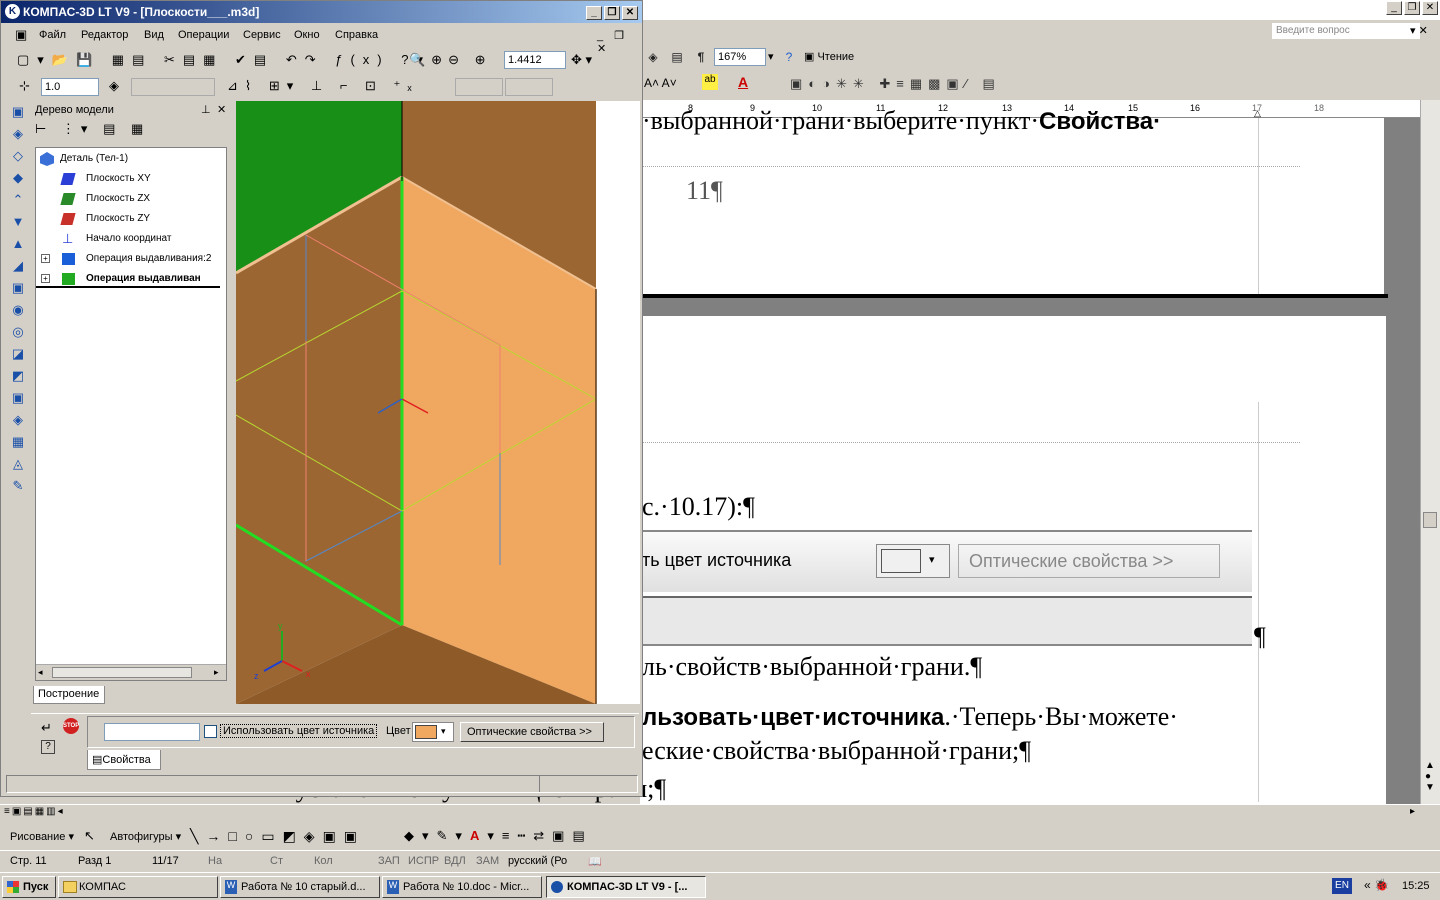  I want to click on color-tools-icons: ◆▾✎▾A▾≡┅⇄▣▤, so click(498, 836).